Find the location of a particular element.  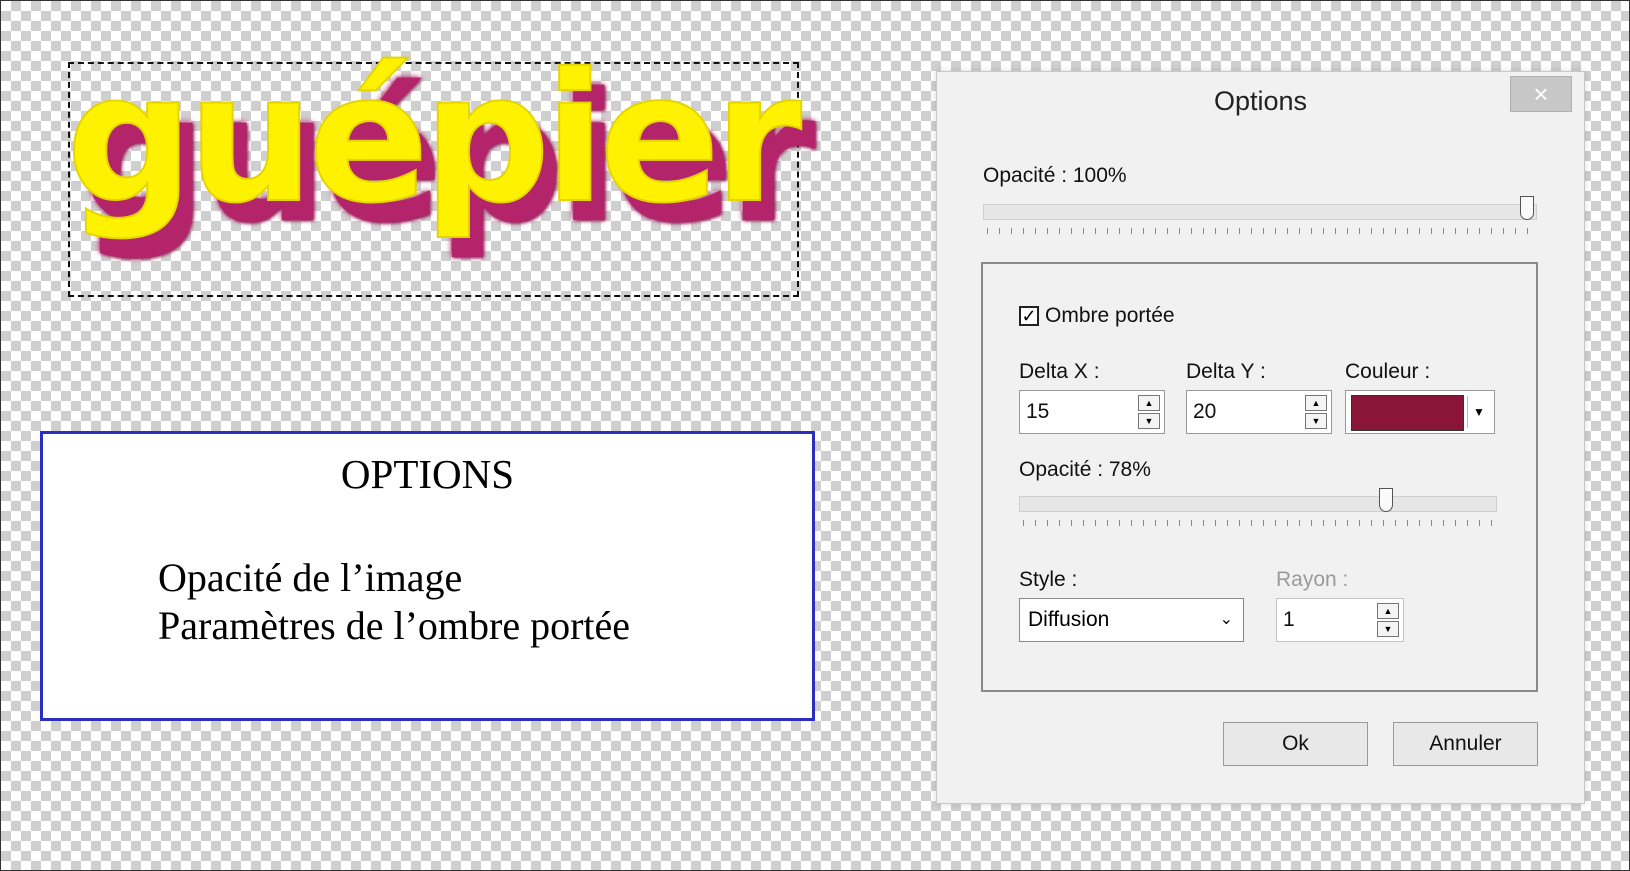

color-swatch is located at coordinates (1407, 413).